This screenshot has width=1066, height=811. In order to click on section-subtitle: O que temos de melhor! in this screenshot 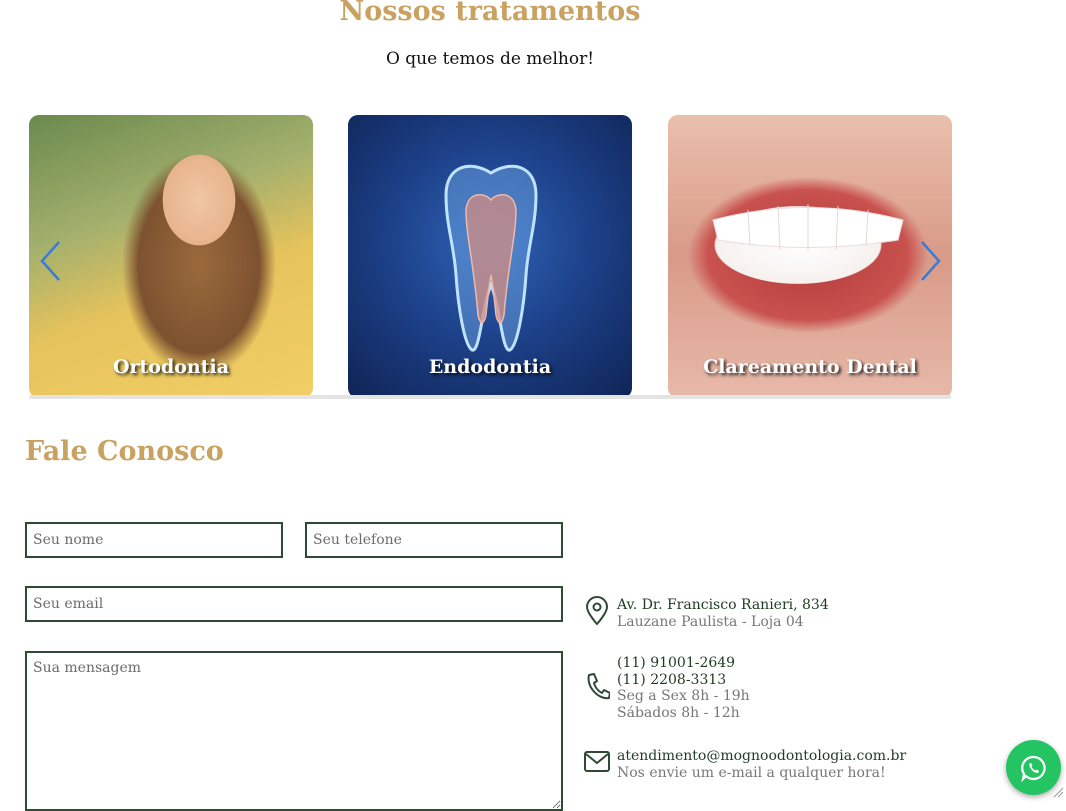, I will do `click(490, 59)`.